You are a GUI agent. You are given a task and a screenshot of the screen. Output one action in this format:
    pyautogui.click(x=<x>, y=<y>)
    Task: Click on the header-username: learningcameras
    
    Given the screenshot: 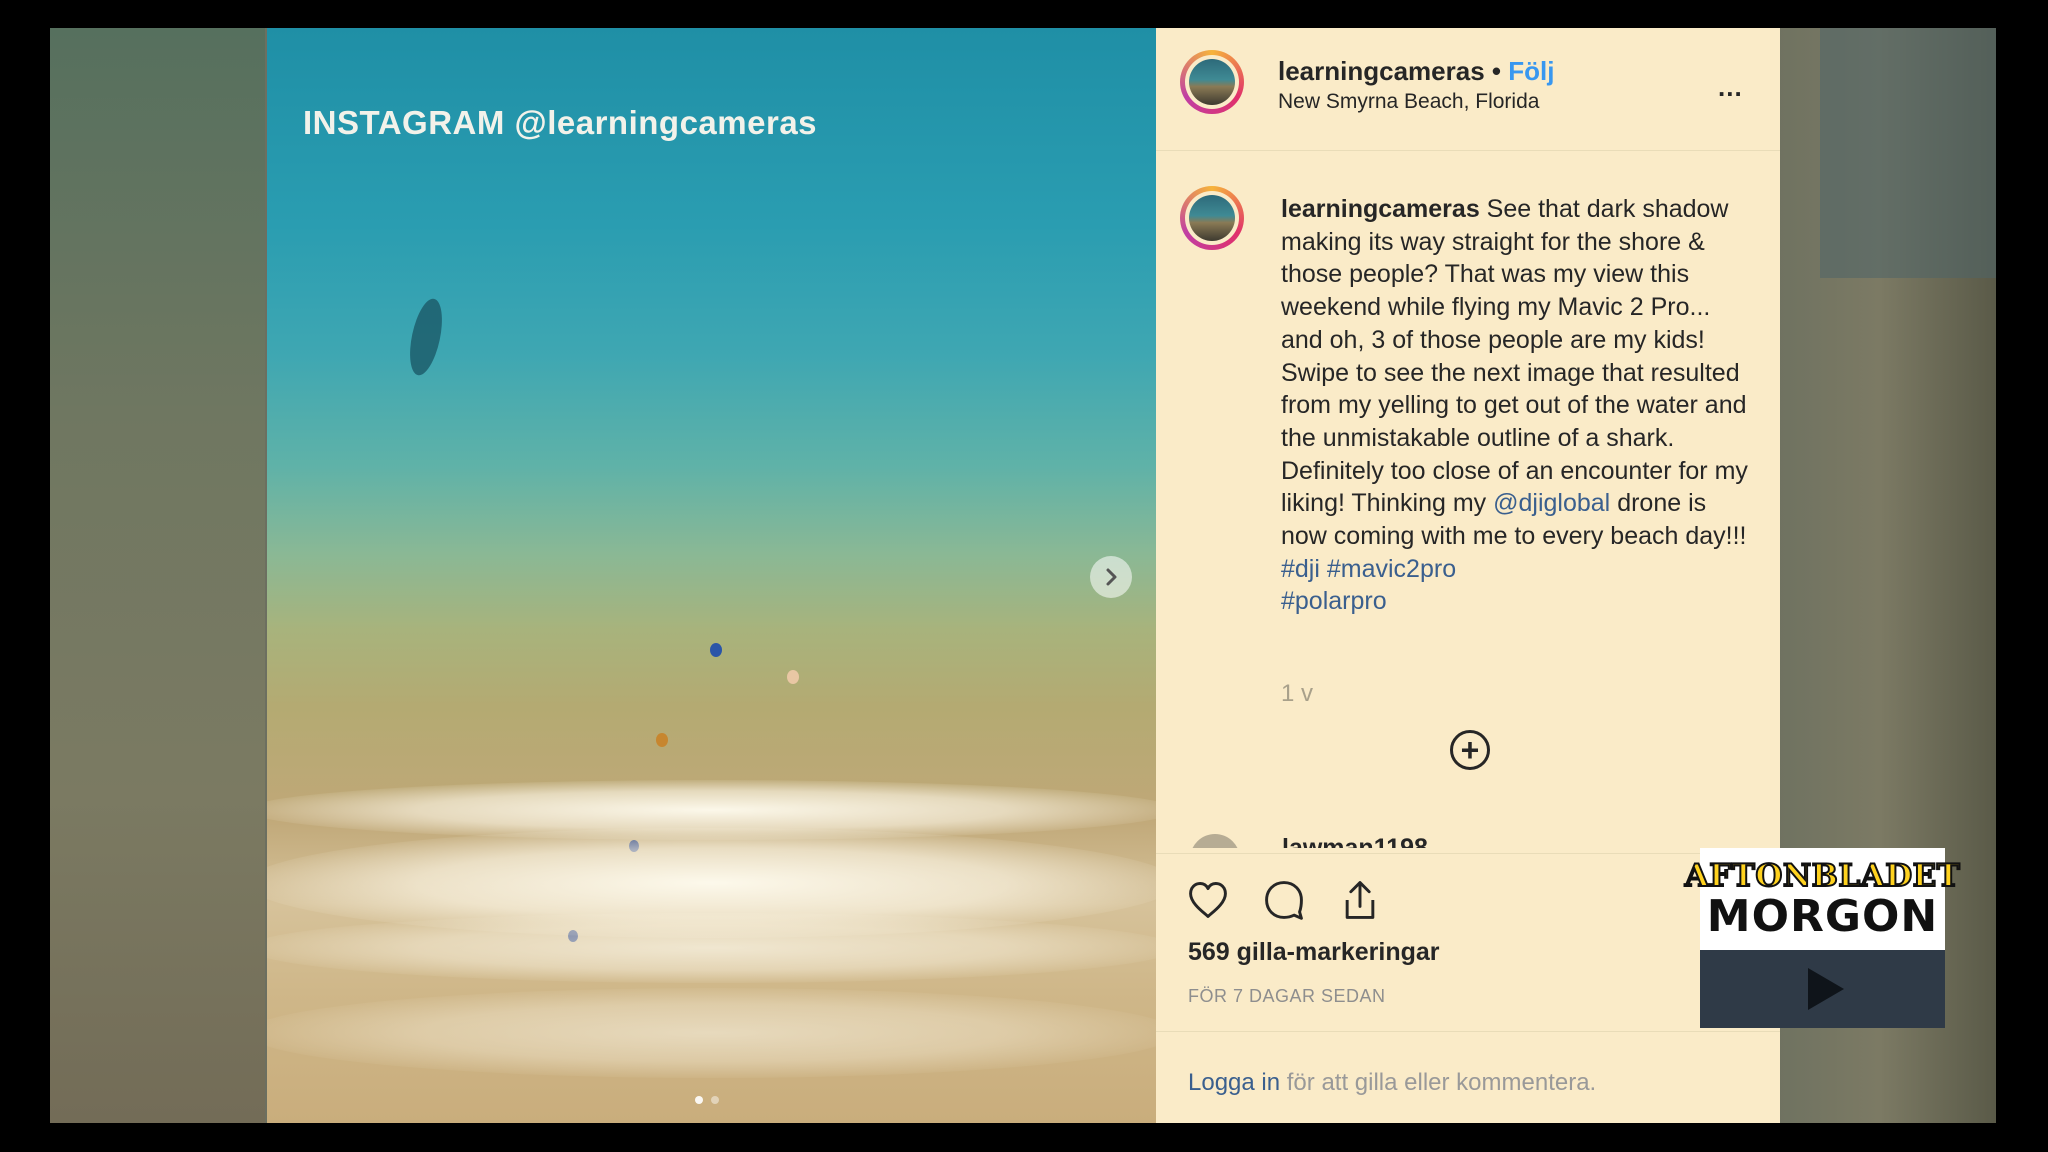 What is the action you would take?
    pyautogui.click(x=1381, y=71)
    